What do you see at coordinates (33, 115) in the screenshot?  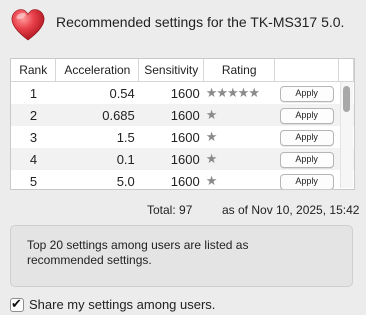 I see `cell-rank: 2` at bounding box center [33, 115].